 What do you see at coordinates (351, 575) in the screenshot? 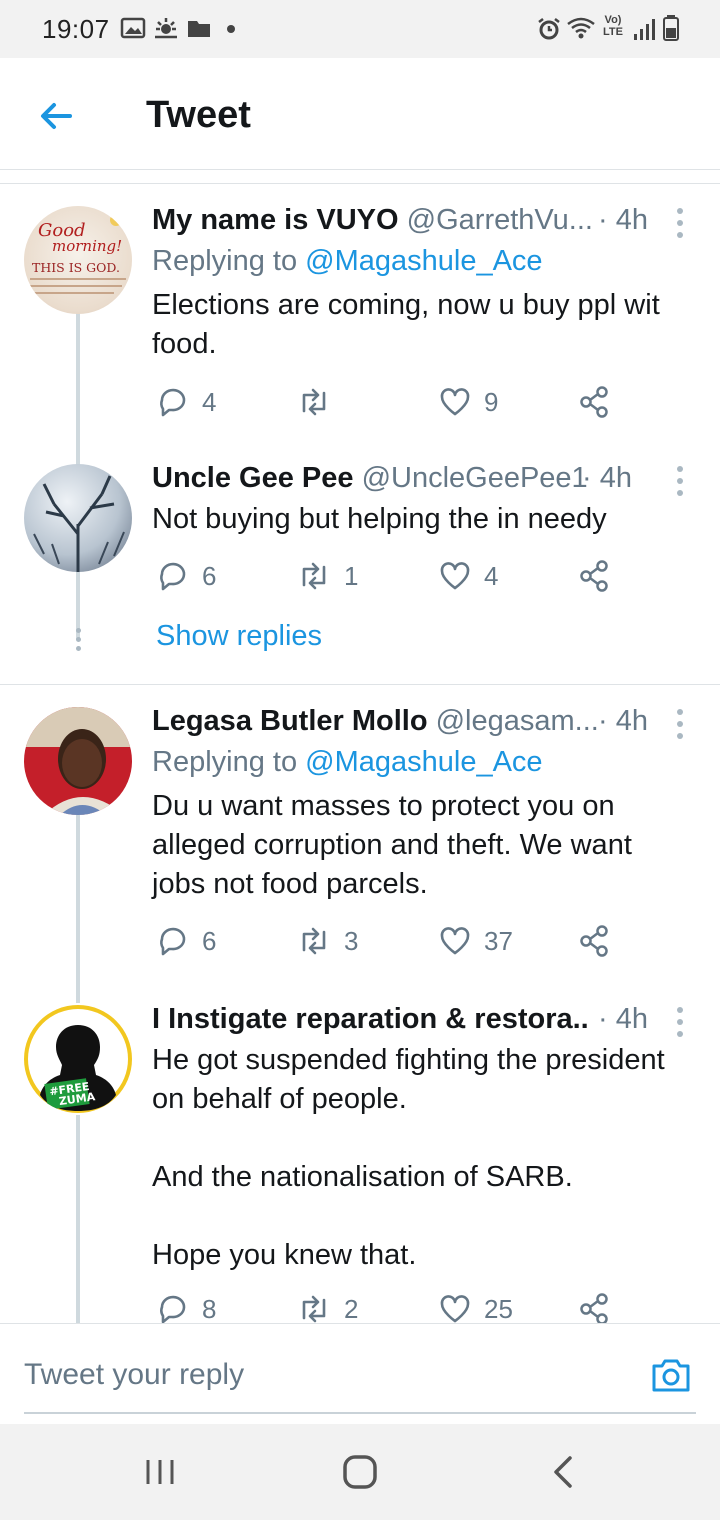
I see `retweet-count: 1` at bounding box center [351, 575].